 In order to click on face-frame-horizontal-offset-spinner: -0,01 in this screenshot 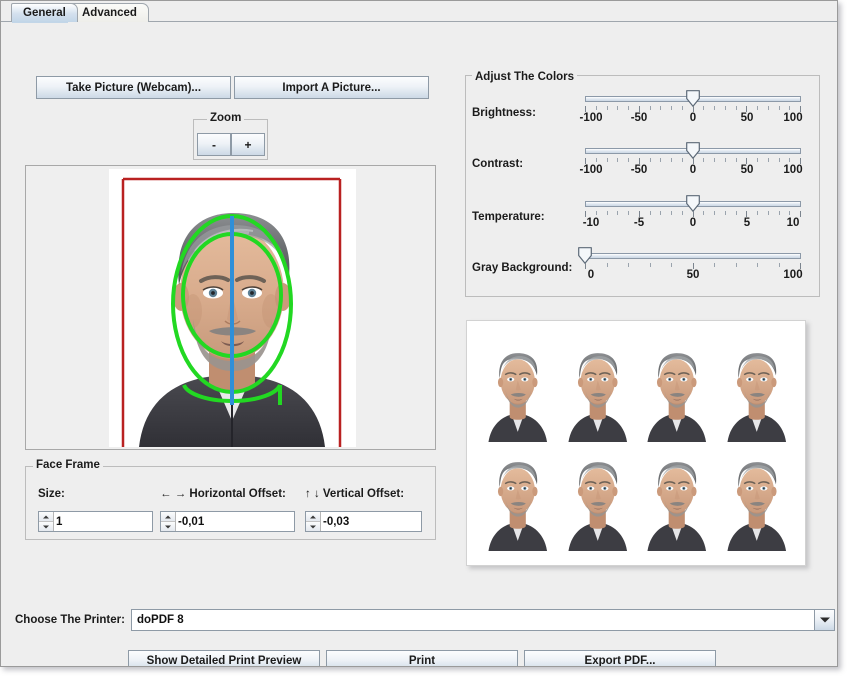, I will do `click(227, 521)`.